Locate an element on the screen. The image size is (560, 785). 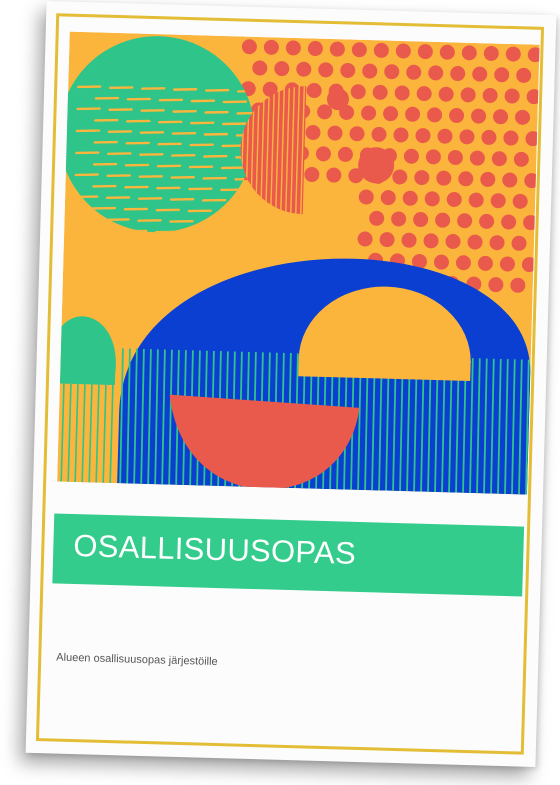
title-banner: OSALLISUUSOPAS is located at coordinates (288, 555).